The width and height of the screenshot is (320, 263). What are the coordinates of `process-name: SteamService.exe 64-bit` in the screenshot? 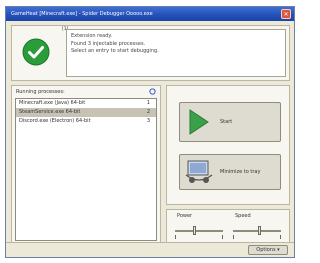 It's located at (50, 112).